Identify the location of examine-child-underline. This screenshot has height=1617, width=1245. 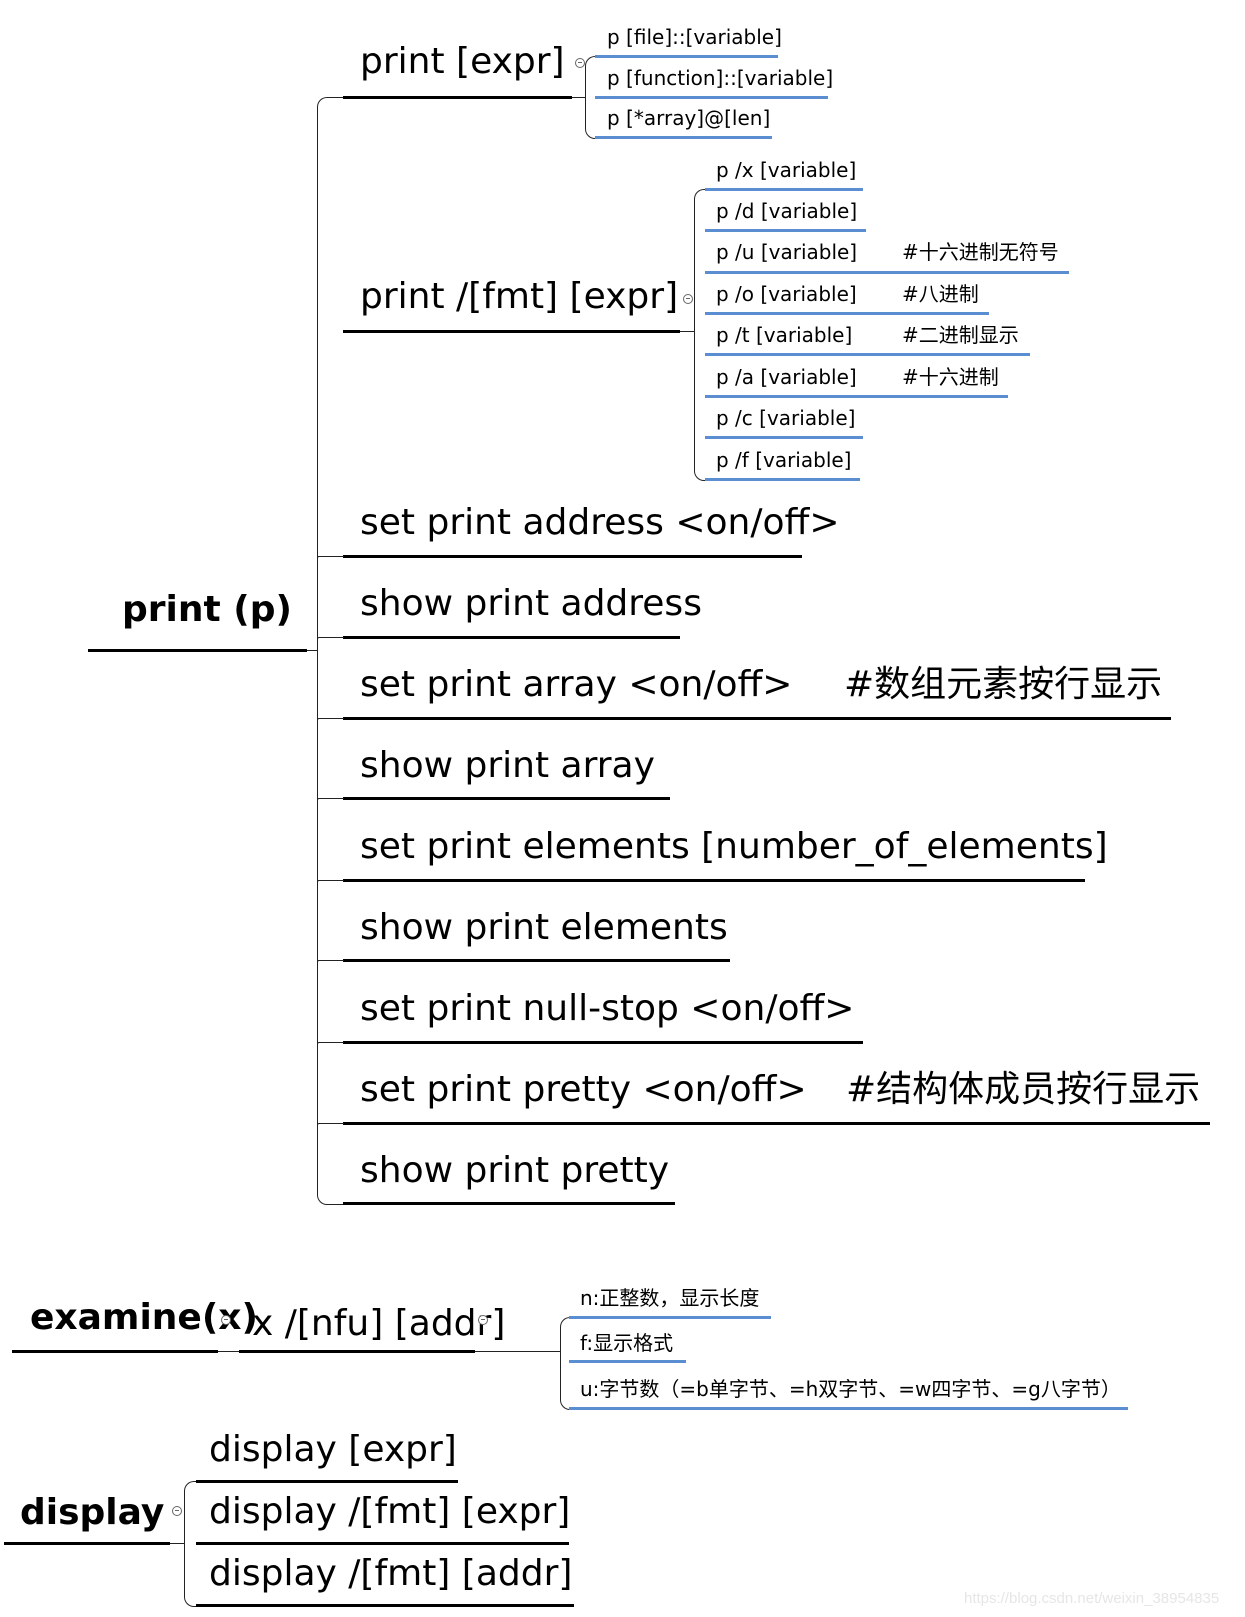
(357, 1351).